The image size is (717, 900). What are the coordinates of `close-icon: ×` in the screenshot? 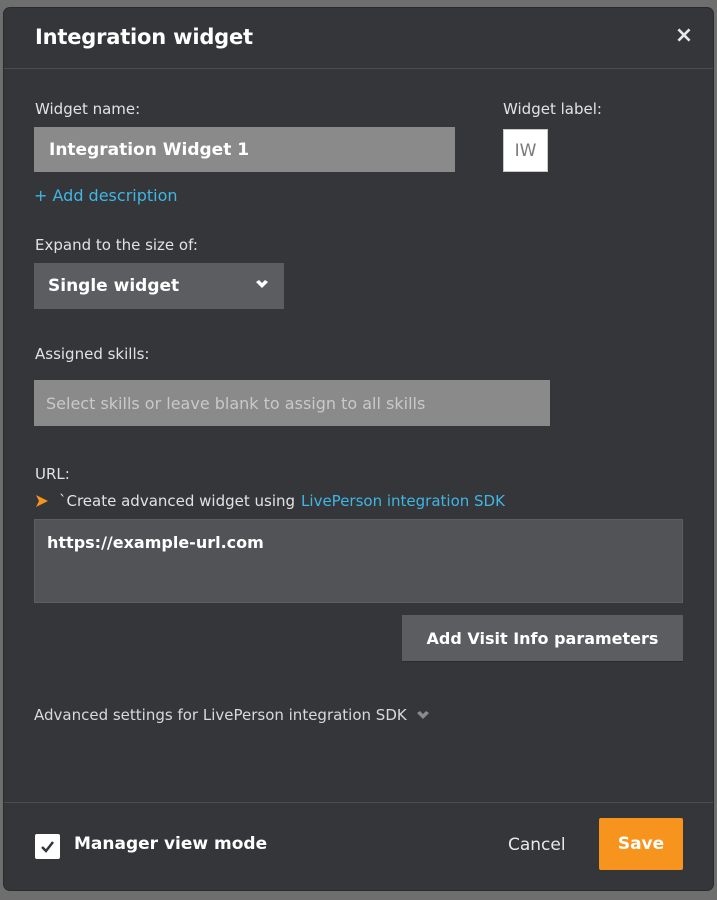 It's located at (684, 36).